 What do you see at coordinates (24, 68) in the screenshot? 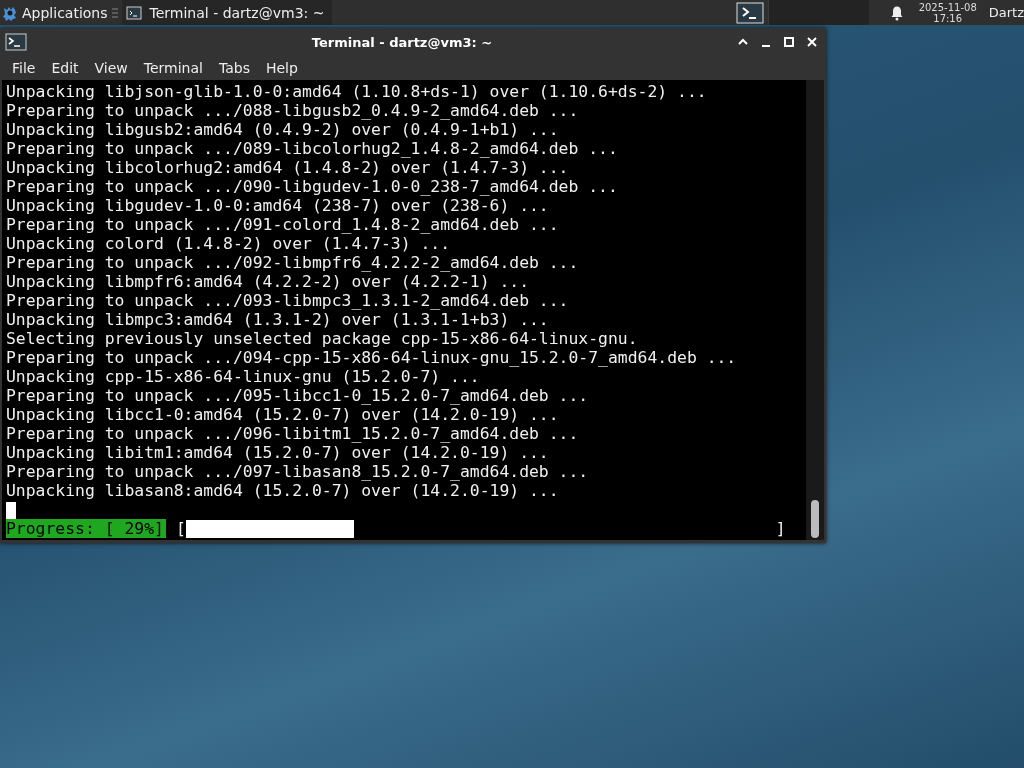
I see `menu-item: File` at bounding box center [24, 68].